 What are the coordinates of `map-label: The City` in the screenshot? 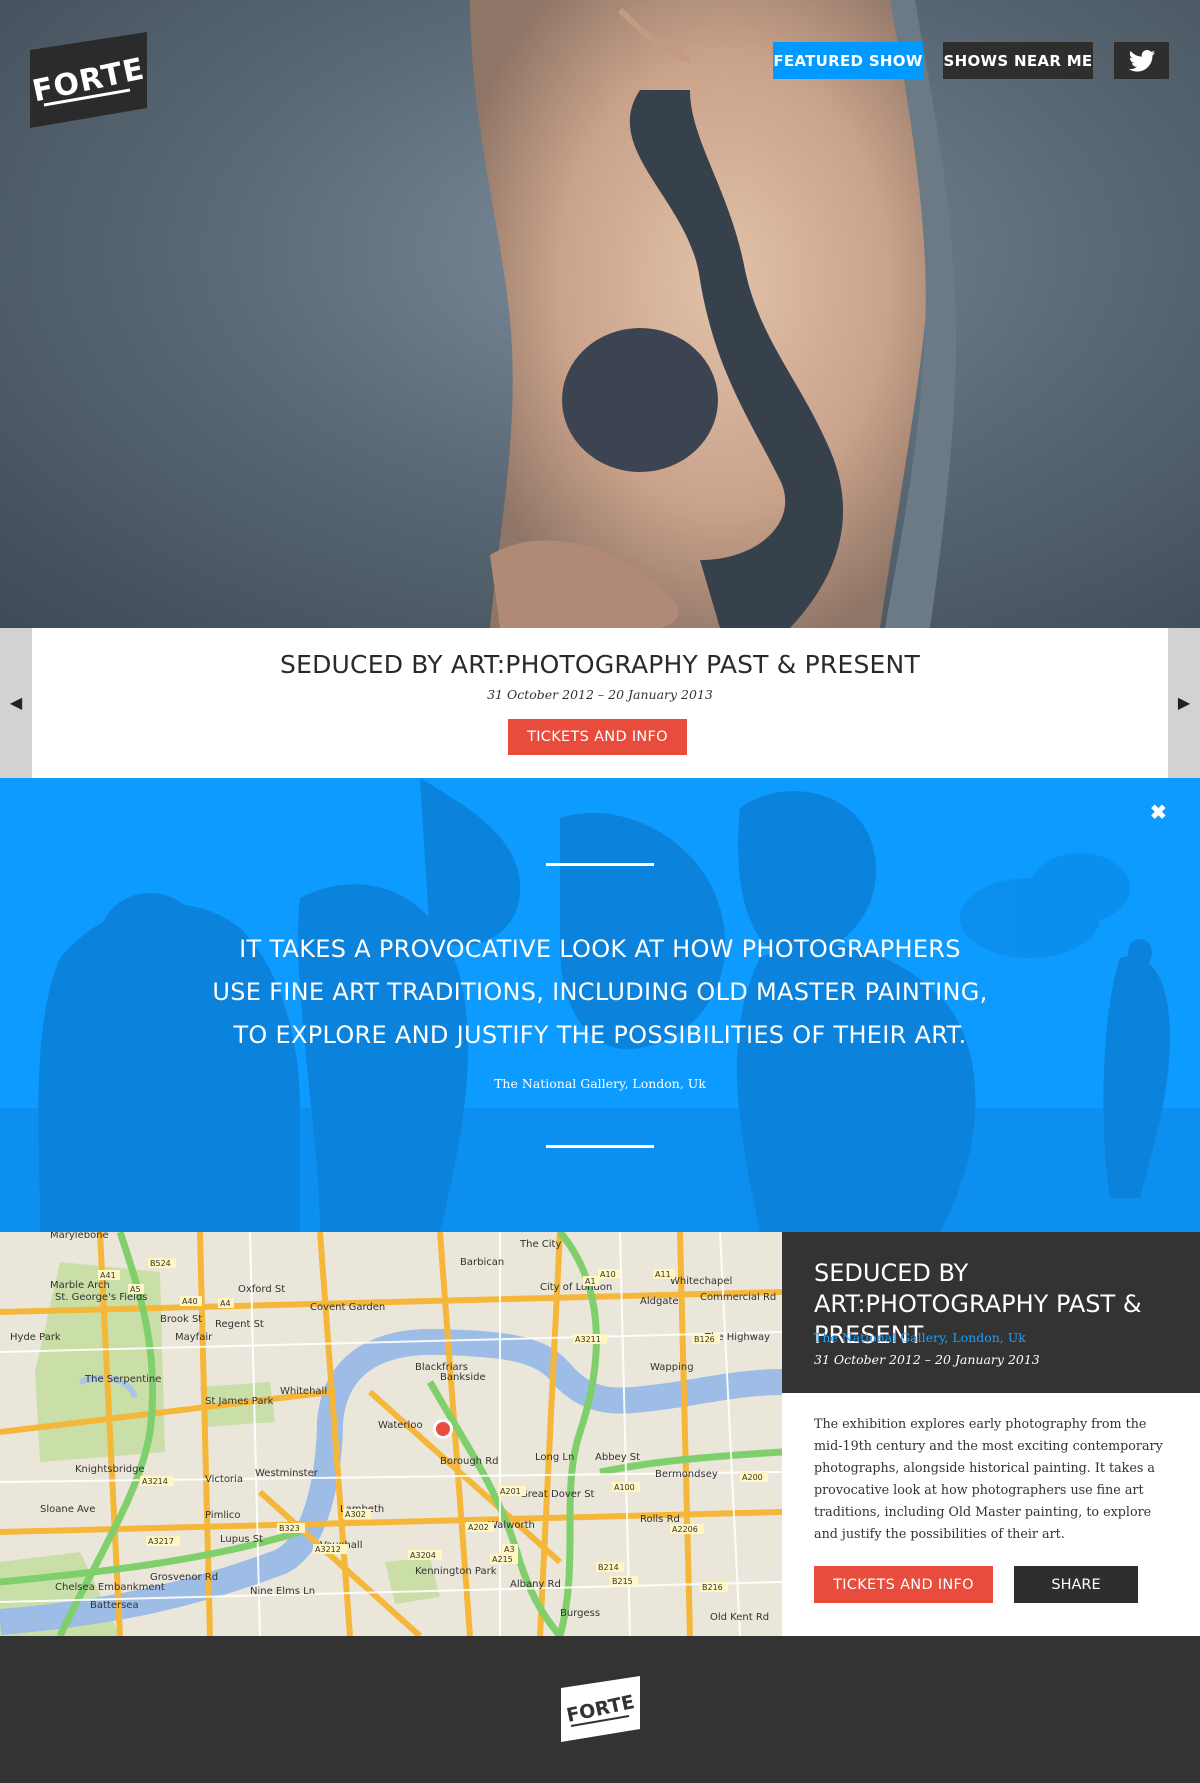 It's located at (540, 1244).